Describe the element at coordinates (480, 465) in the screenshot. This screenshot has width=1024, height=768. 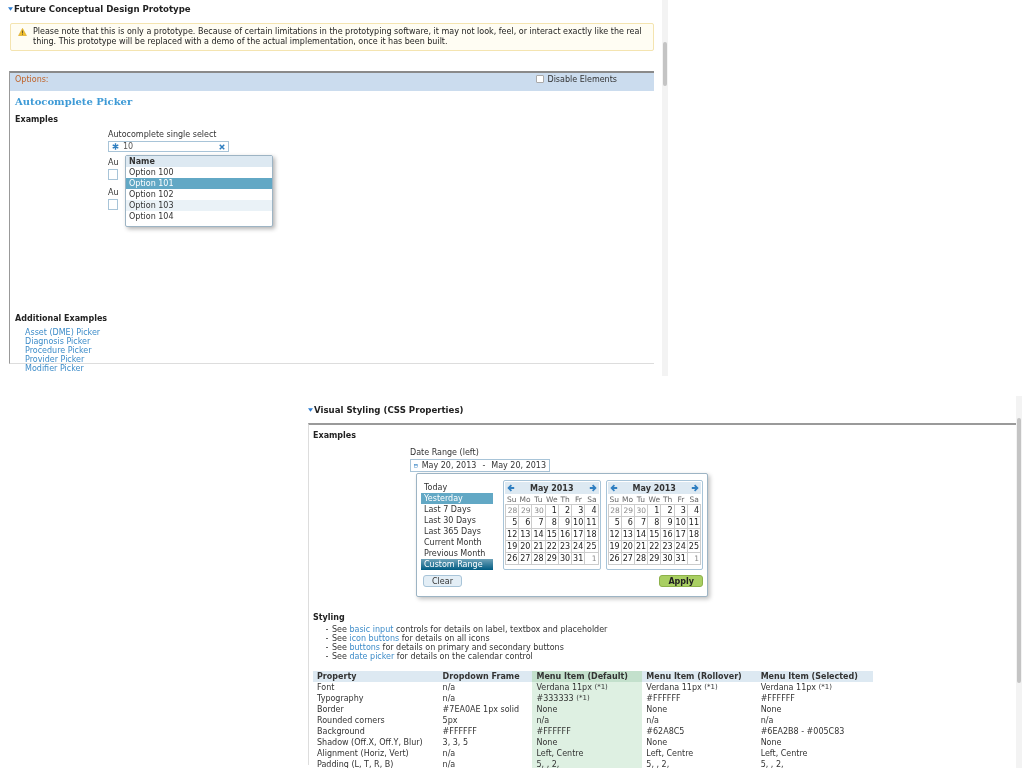
I see `date-range-field: May 20, 2013 - May 20, 2013` at that location.